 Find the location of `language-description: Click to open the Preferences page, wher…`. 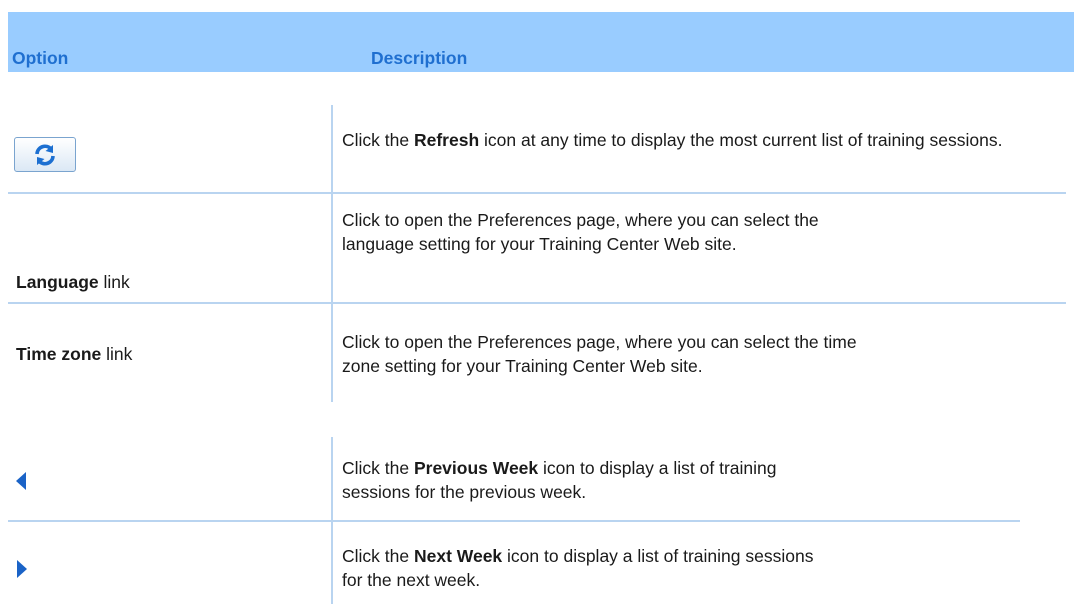

language-description: Click to open the Preferences page, wher… is located at coordinates (580, 232).